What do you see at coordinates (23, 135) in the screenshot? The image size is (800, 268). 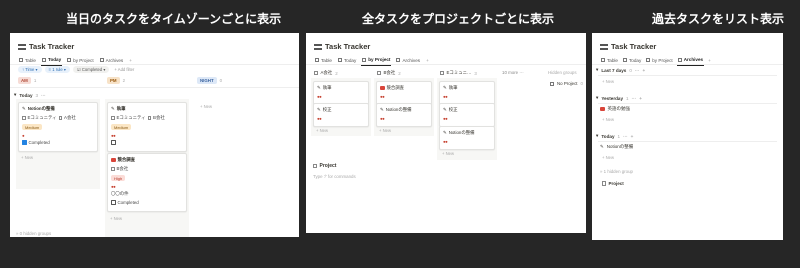 I see `tomato-icon: ●` at bounding box center [23, 135].